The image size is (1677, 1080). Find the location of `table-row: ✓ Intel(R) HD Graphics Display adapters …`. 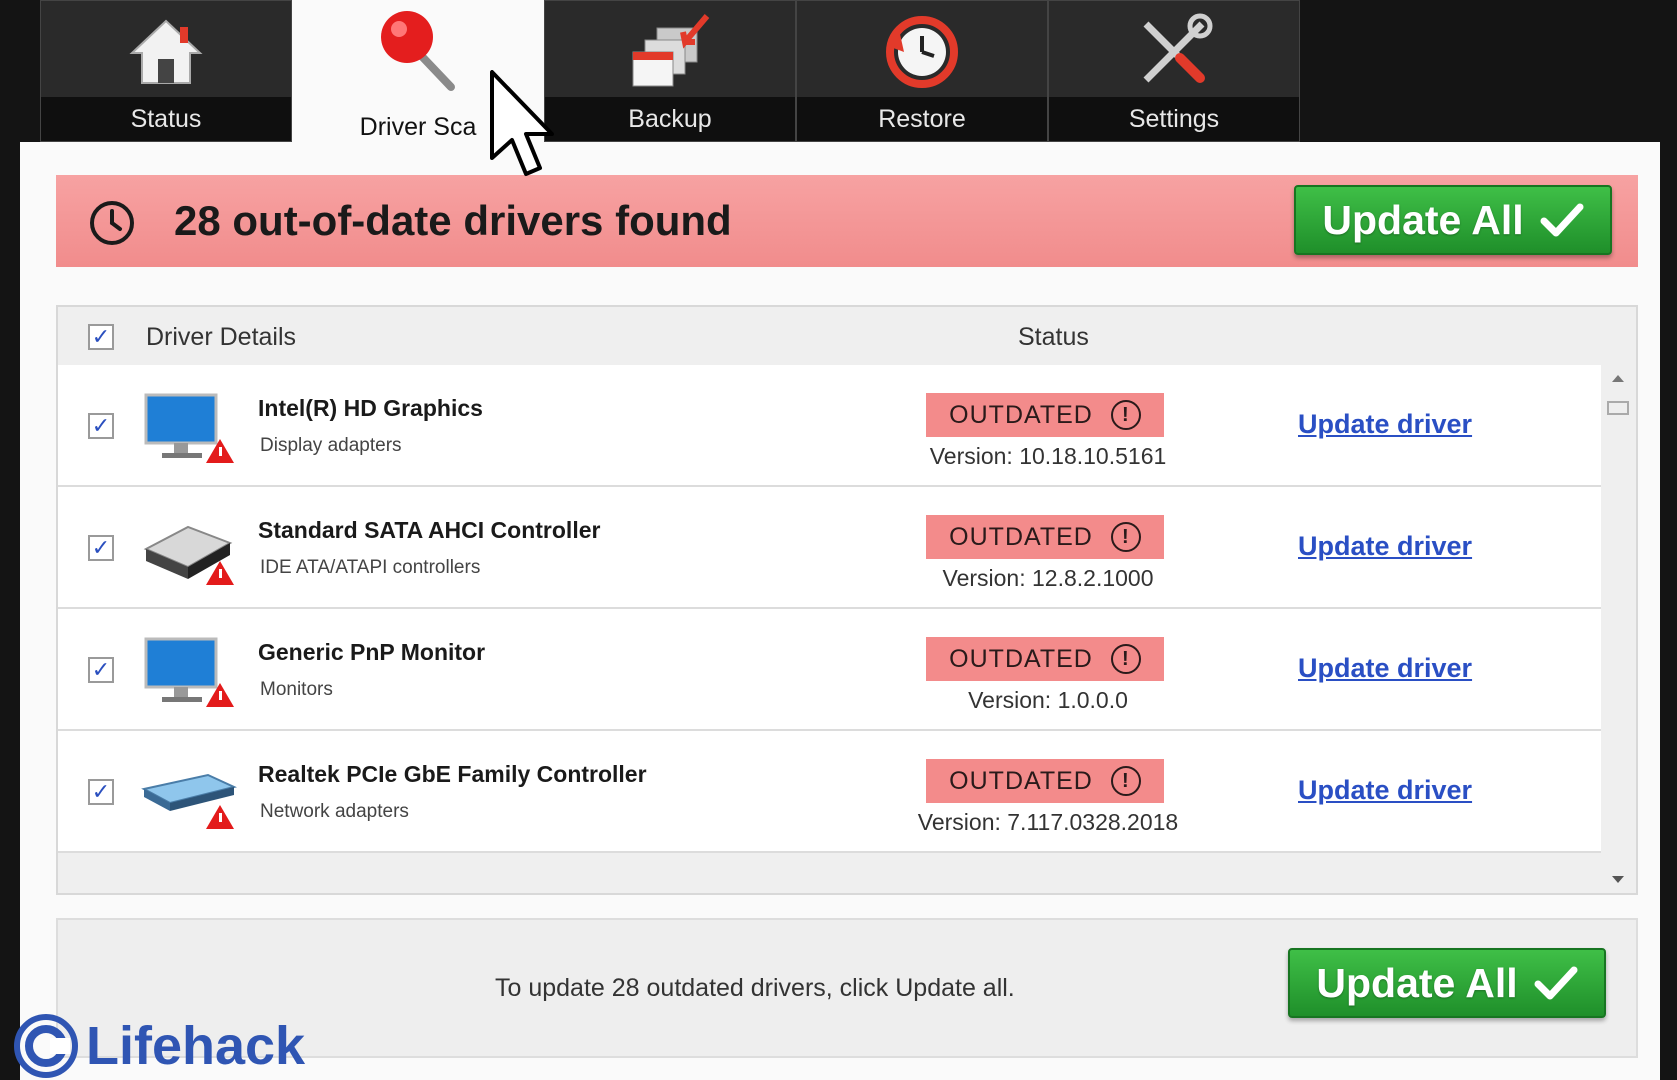

table-row: ✓ Intel(R) HD Graphics Display adapters … is located at coordinates (829, 426).